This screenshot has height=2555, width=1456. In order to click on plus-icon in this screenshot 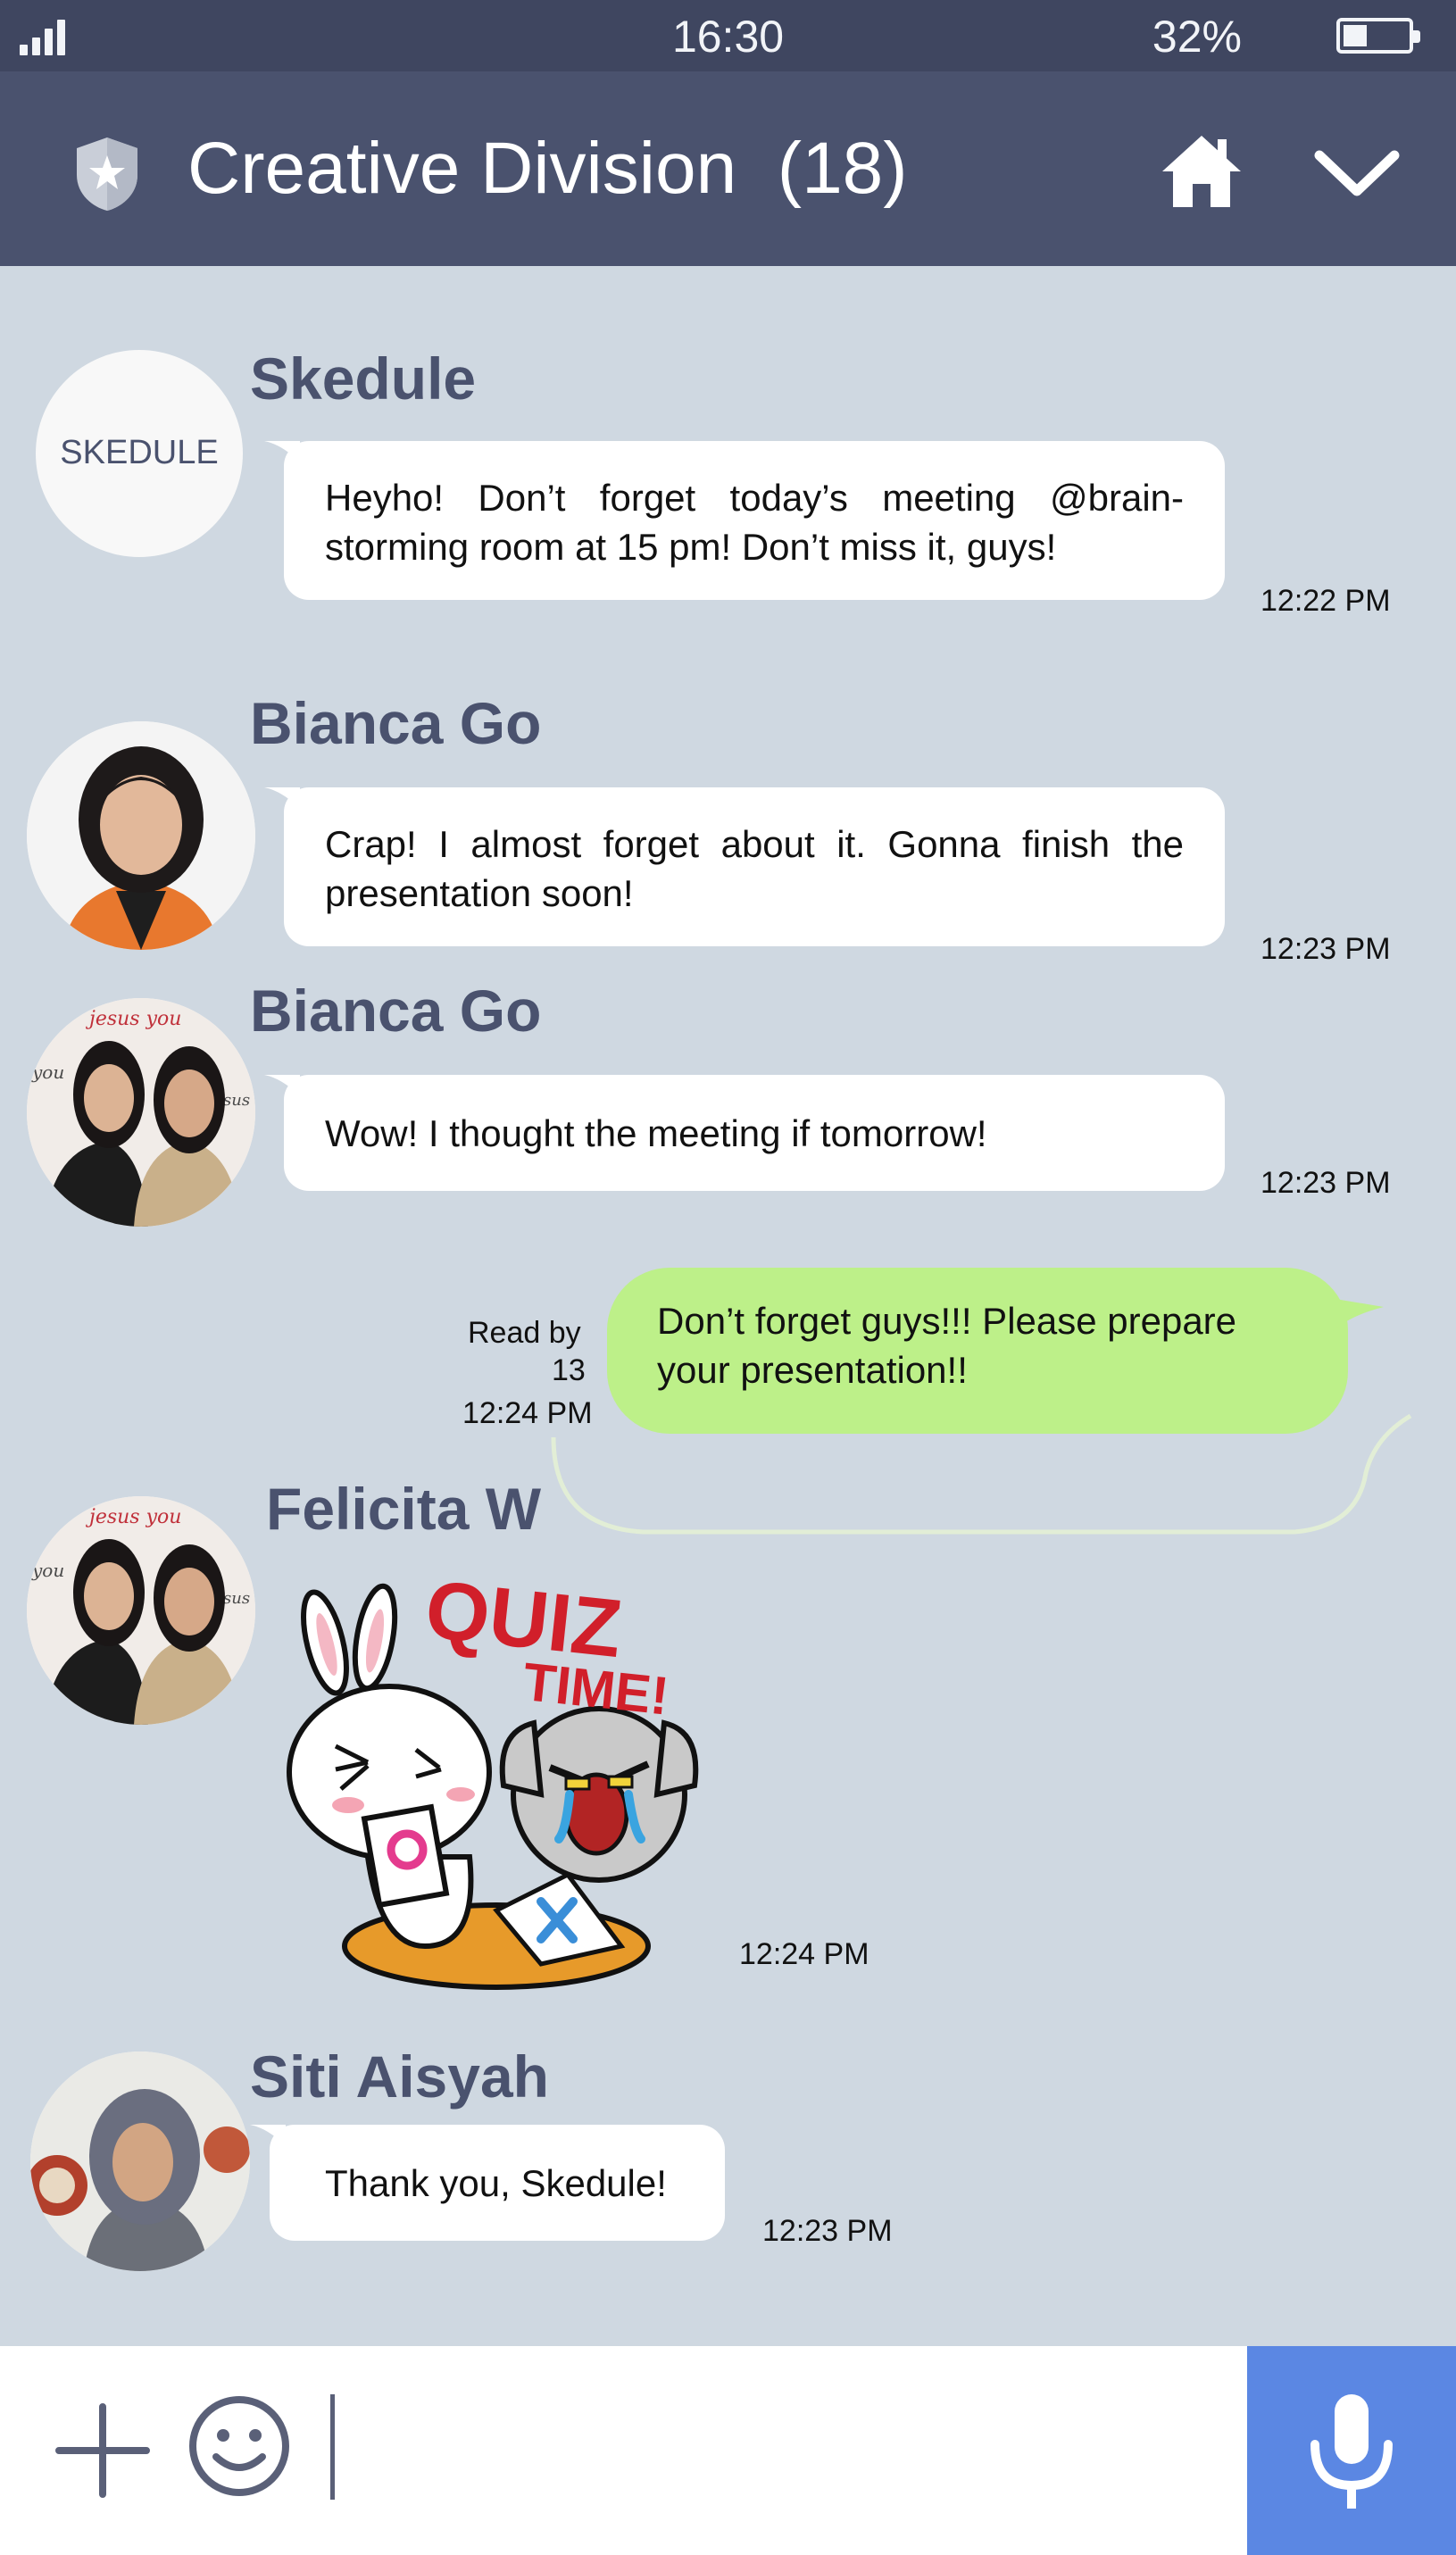, I will do `click(103, 2451)`.